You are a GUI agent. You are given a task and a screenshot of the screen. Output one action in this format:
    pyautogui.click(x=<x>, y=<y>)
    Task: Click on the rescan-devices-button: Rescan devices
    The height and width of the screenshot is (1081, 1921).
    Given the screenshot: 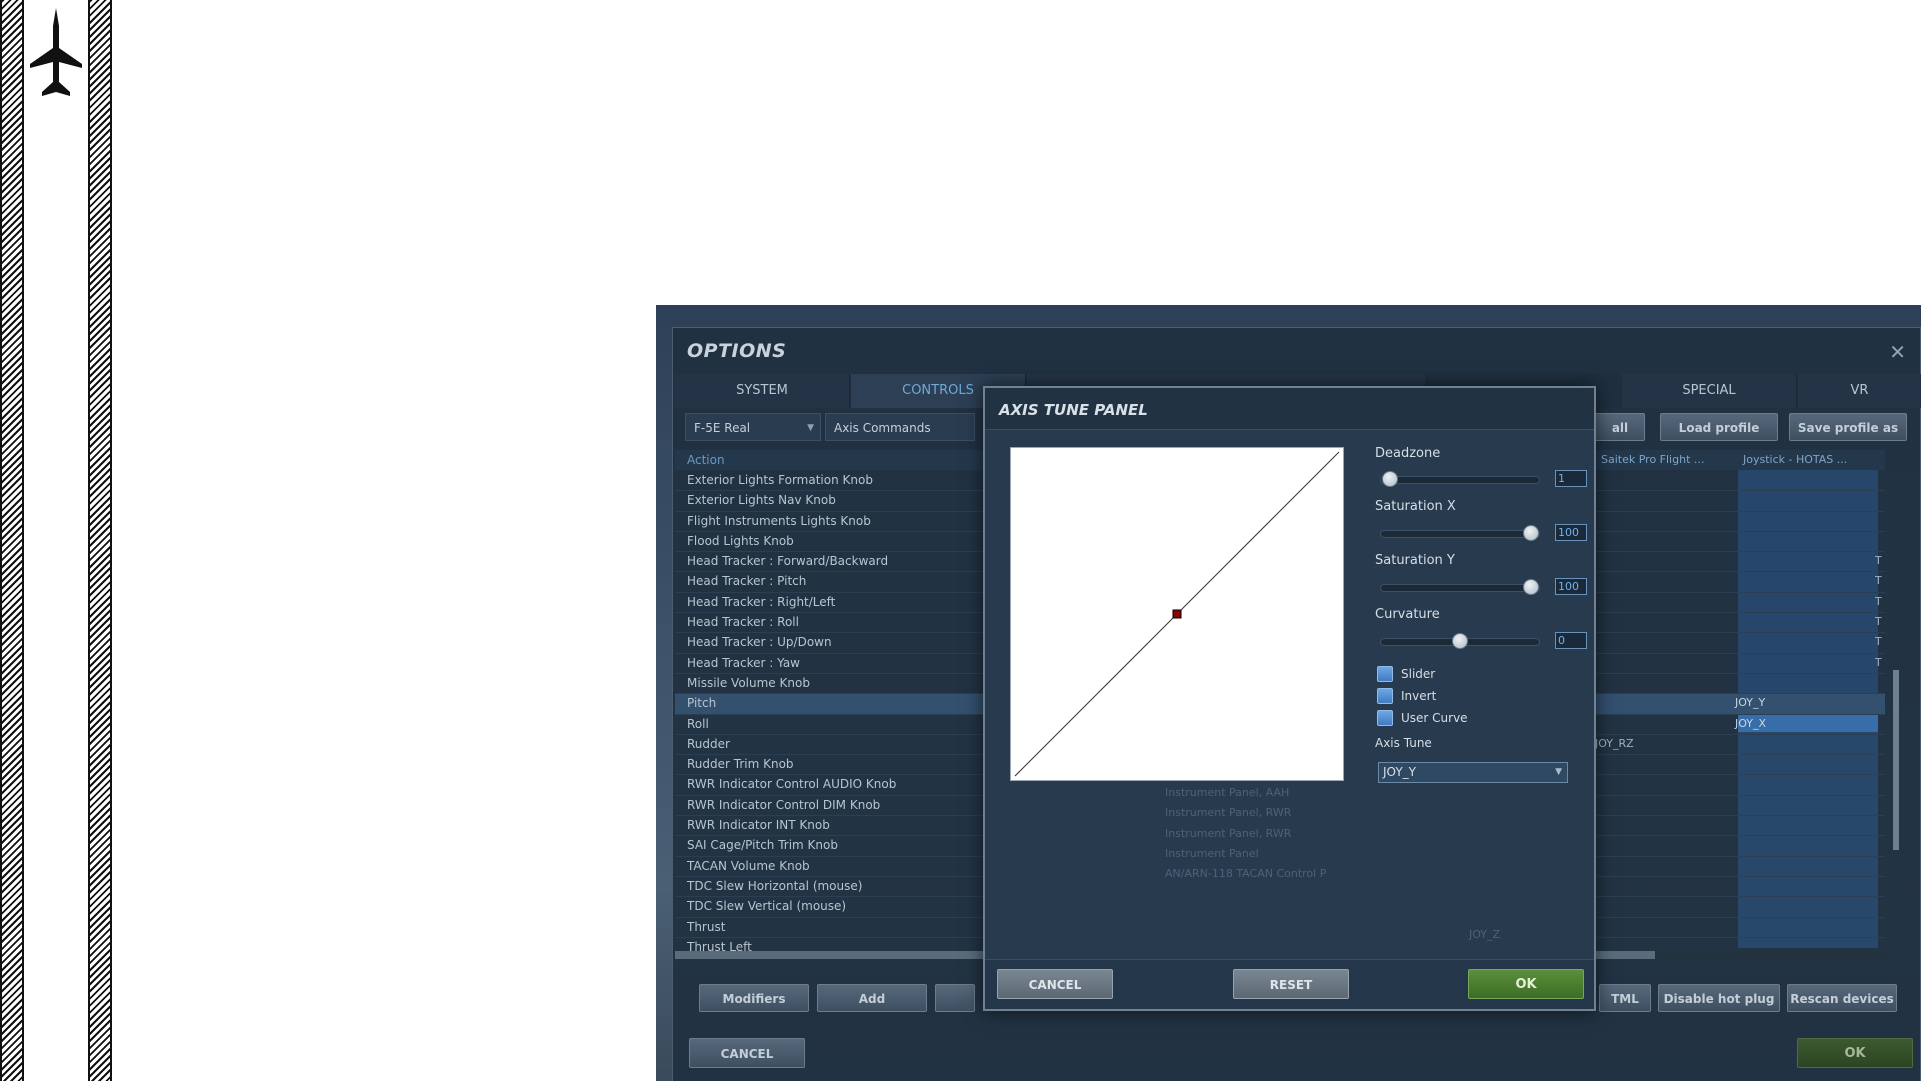 What is the action you would take?
    pyautogui.click(x=1842, y=998)
    